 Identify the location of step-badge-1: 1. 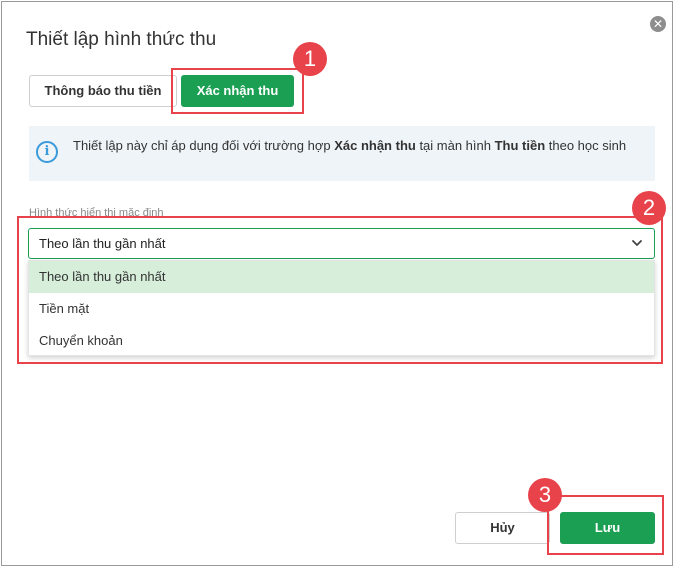
(310, 59).